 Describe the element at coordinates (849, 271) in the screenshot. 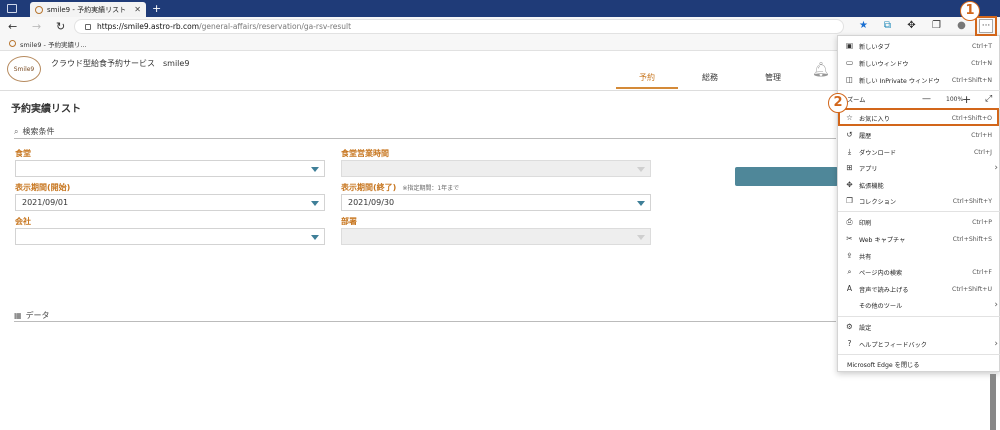

I see `find-icon: ⌕` at that location.